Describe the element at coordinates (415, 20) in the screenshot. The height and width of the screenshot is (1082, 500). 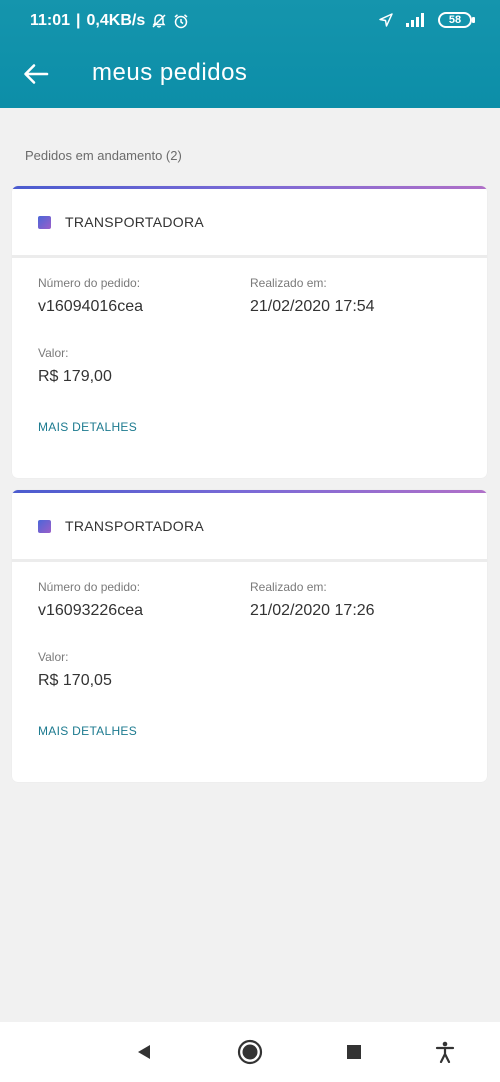
I see `signal-icon` at that location.